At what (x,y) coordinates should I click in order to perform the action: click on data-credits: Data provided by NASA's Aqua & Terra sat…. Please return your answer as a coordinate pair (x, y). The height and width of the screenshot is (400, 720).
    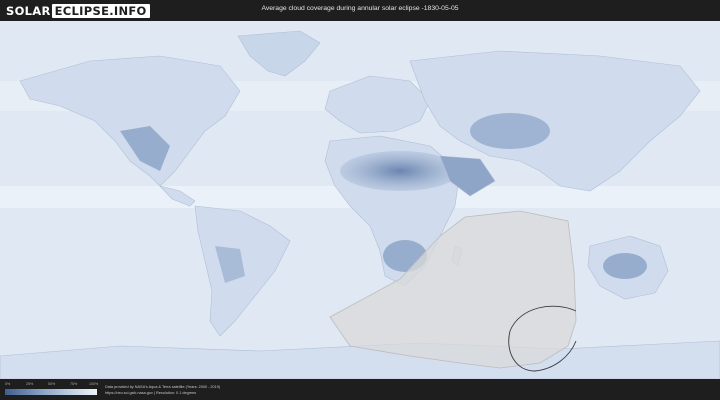
    Looking at the image, I should click on (162, 390).